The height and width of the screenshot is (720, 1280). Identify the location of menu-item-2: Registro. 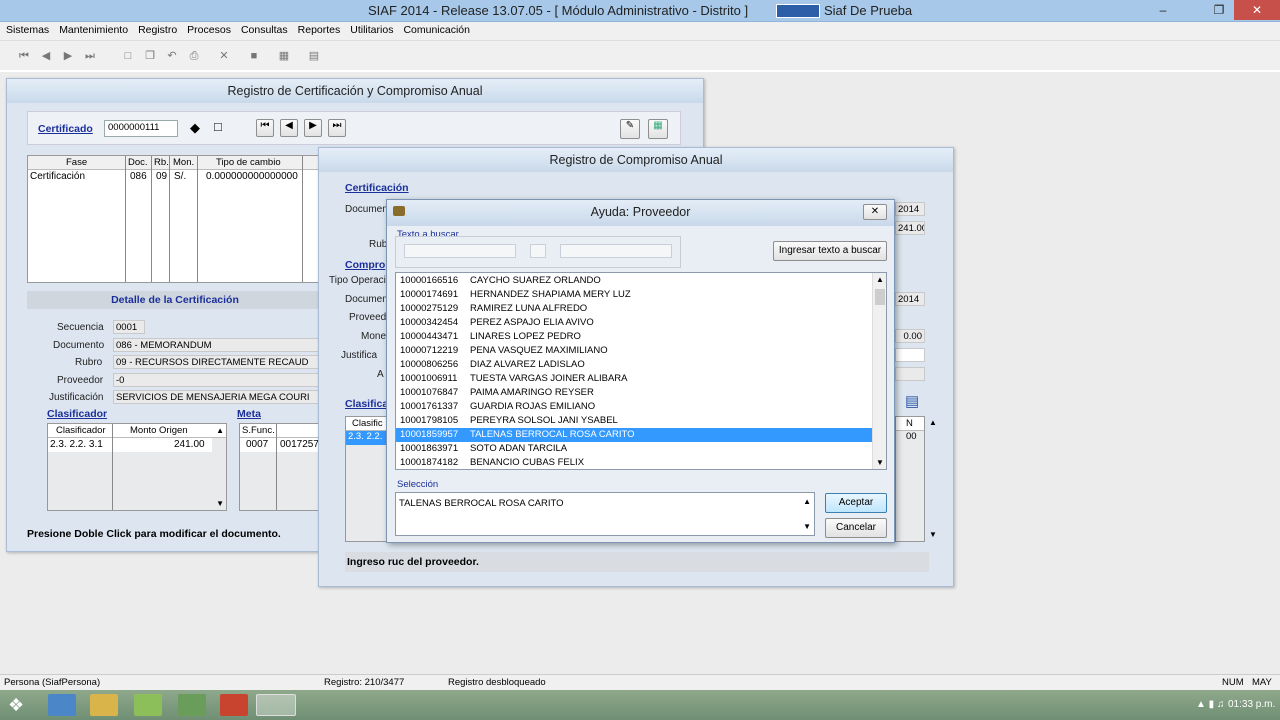
(157, 30).